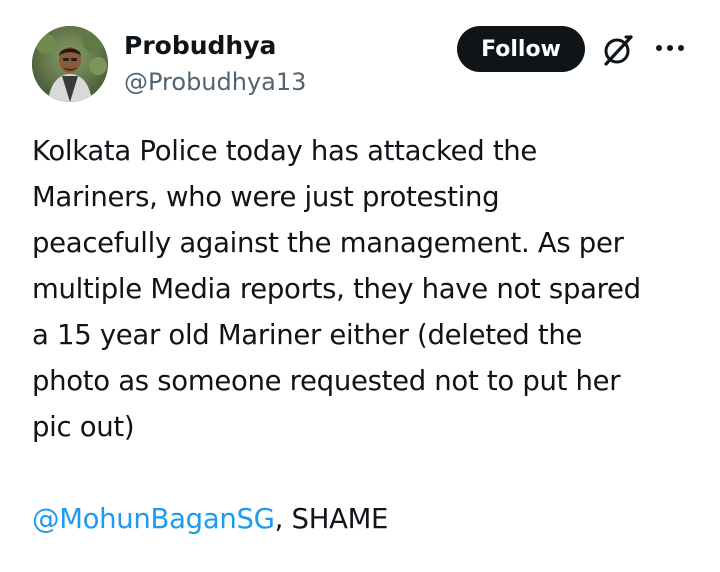  Describe the element at coordinates (215, 64) in the screenshot. I see `author-info: Probudhya @Probudhya13` at that location.